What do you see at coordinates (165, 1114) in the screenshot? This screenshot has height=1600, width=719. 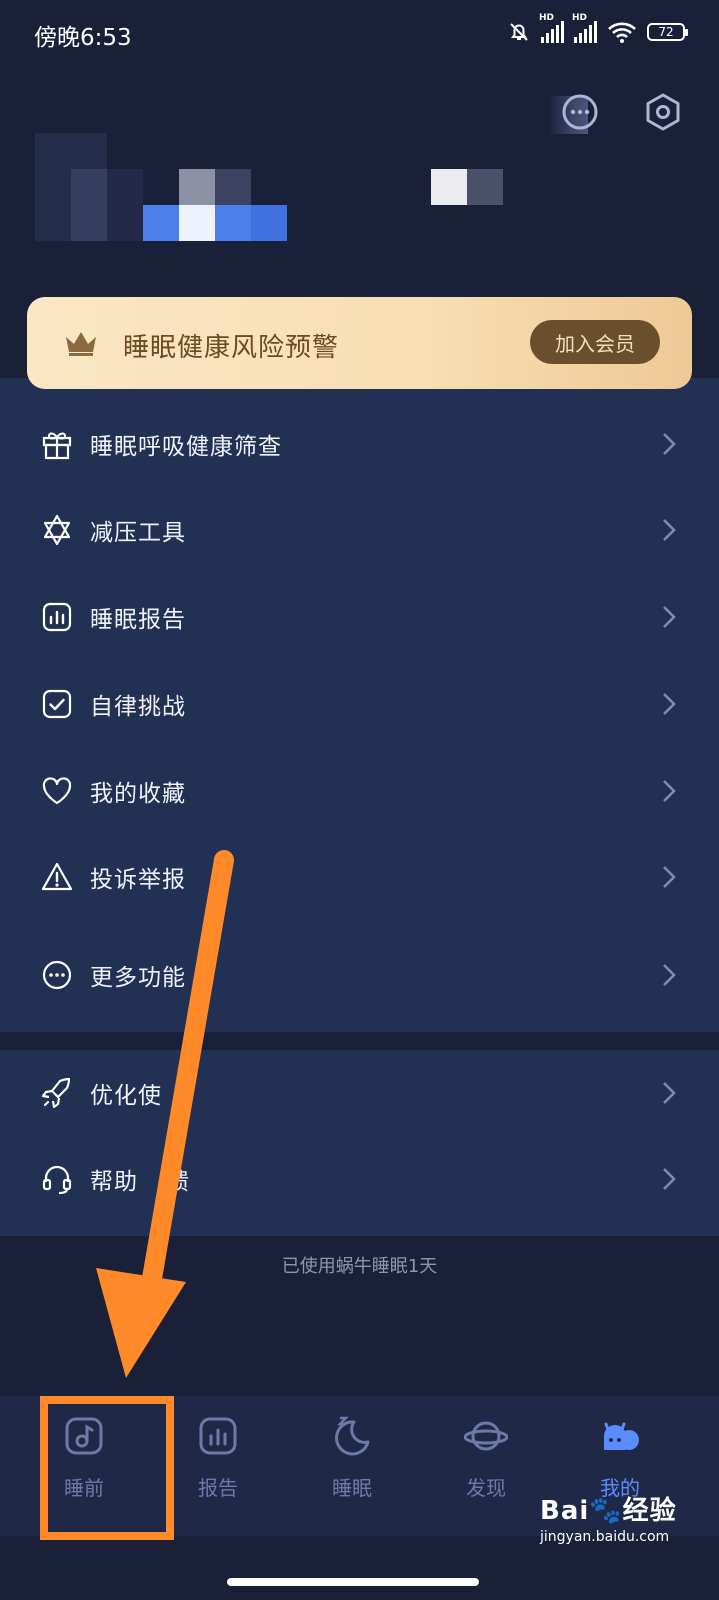 I see `arrow-annotation` at bounding box center [165, 1114].